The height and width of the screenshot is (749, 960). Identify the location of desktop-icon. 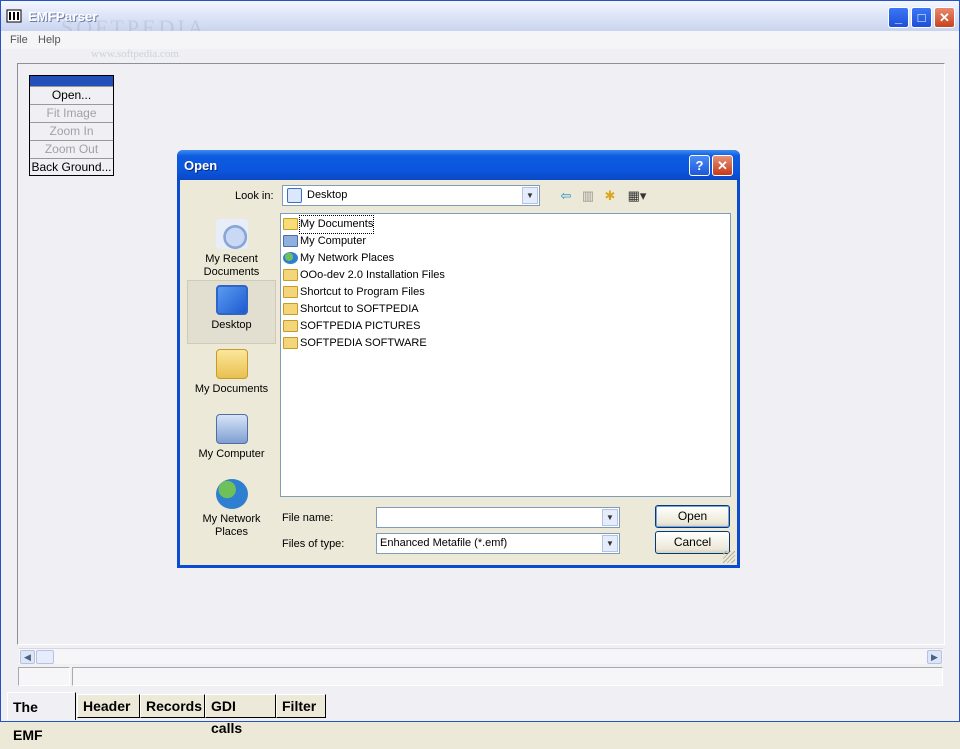
(294, 195).